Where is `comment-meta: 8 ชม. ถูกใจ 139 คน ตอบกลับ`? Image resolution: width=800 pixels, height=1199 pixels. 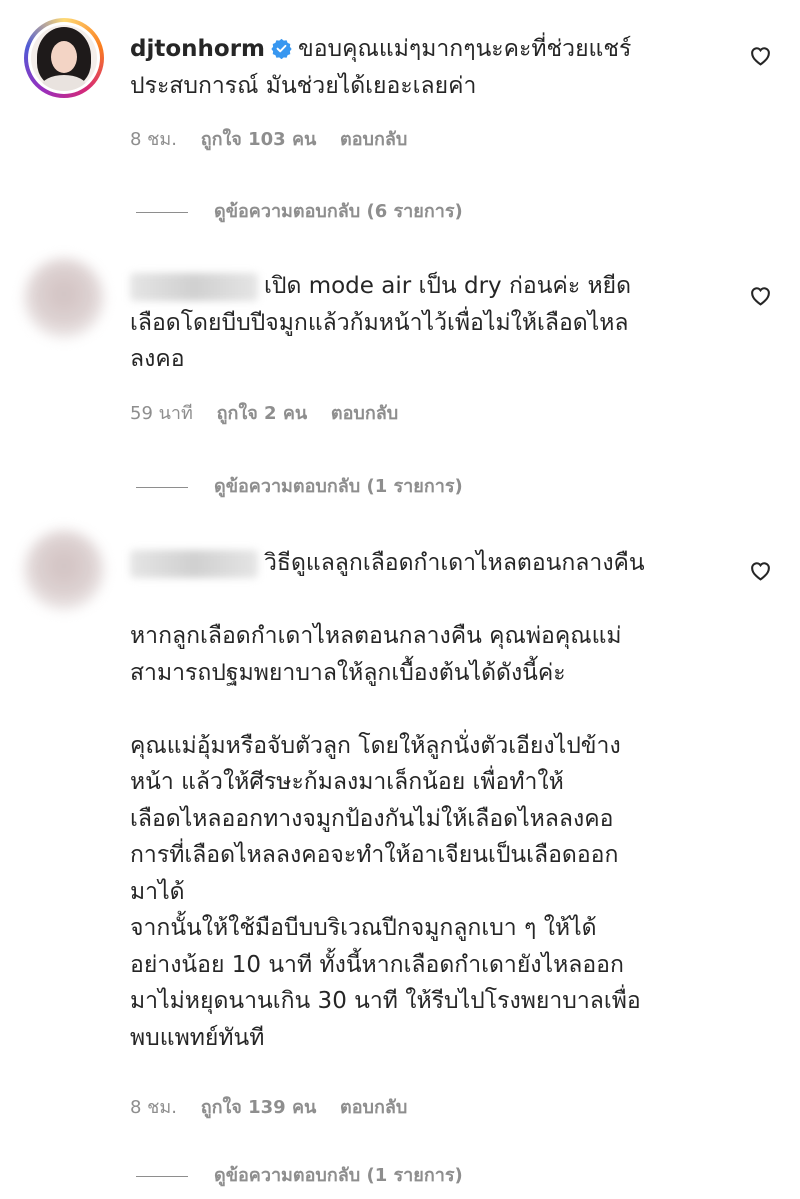 comment-meta: 8 ชม. ถูกใจ 139 คน ตอบกลับ is located at coordinates (277, 1106).